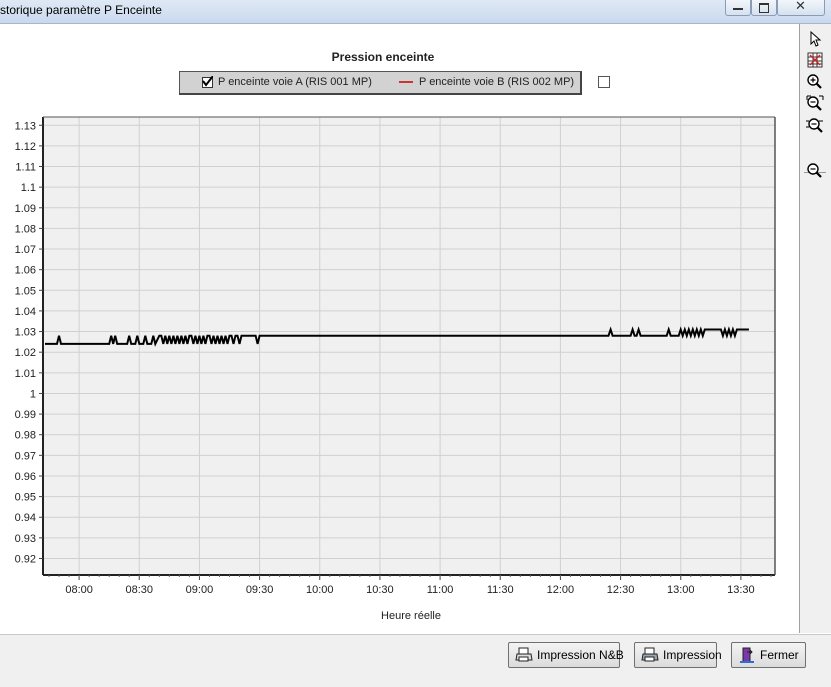 The width and height of the screenshot is (831, 687). I want to click on maximize-button, so click(764, 8).